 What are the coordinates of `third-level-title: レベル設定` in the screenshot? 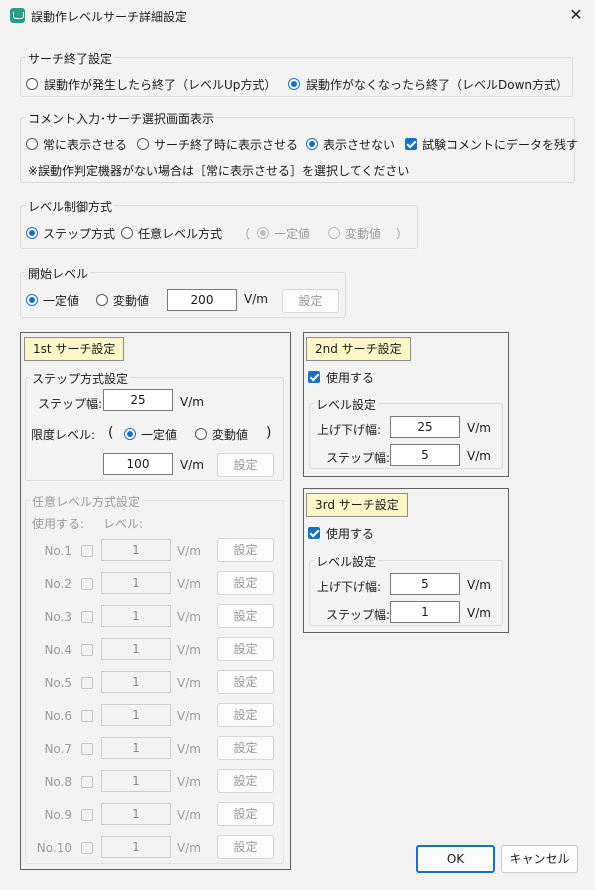 It's located at (346, 561).